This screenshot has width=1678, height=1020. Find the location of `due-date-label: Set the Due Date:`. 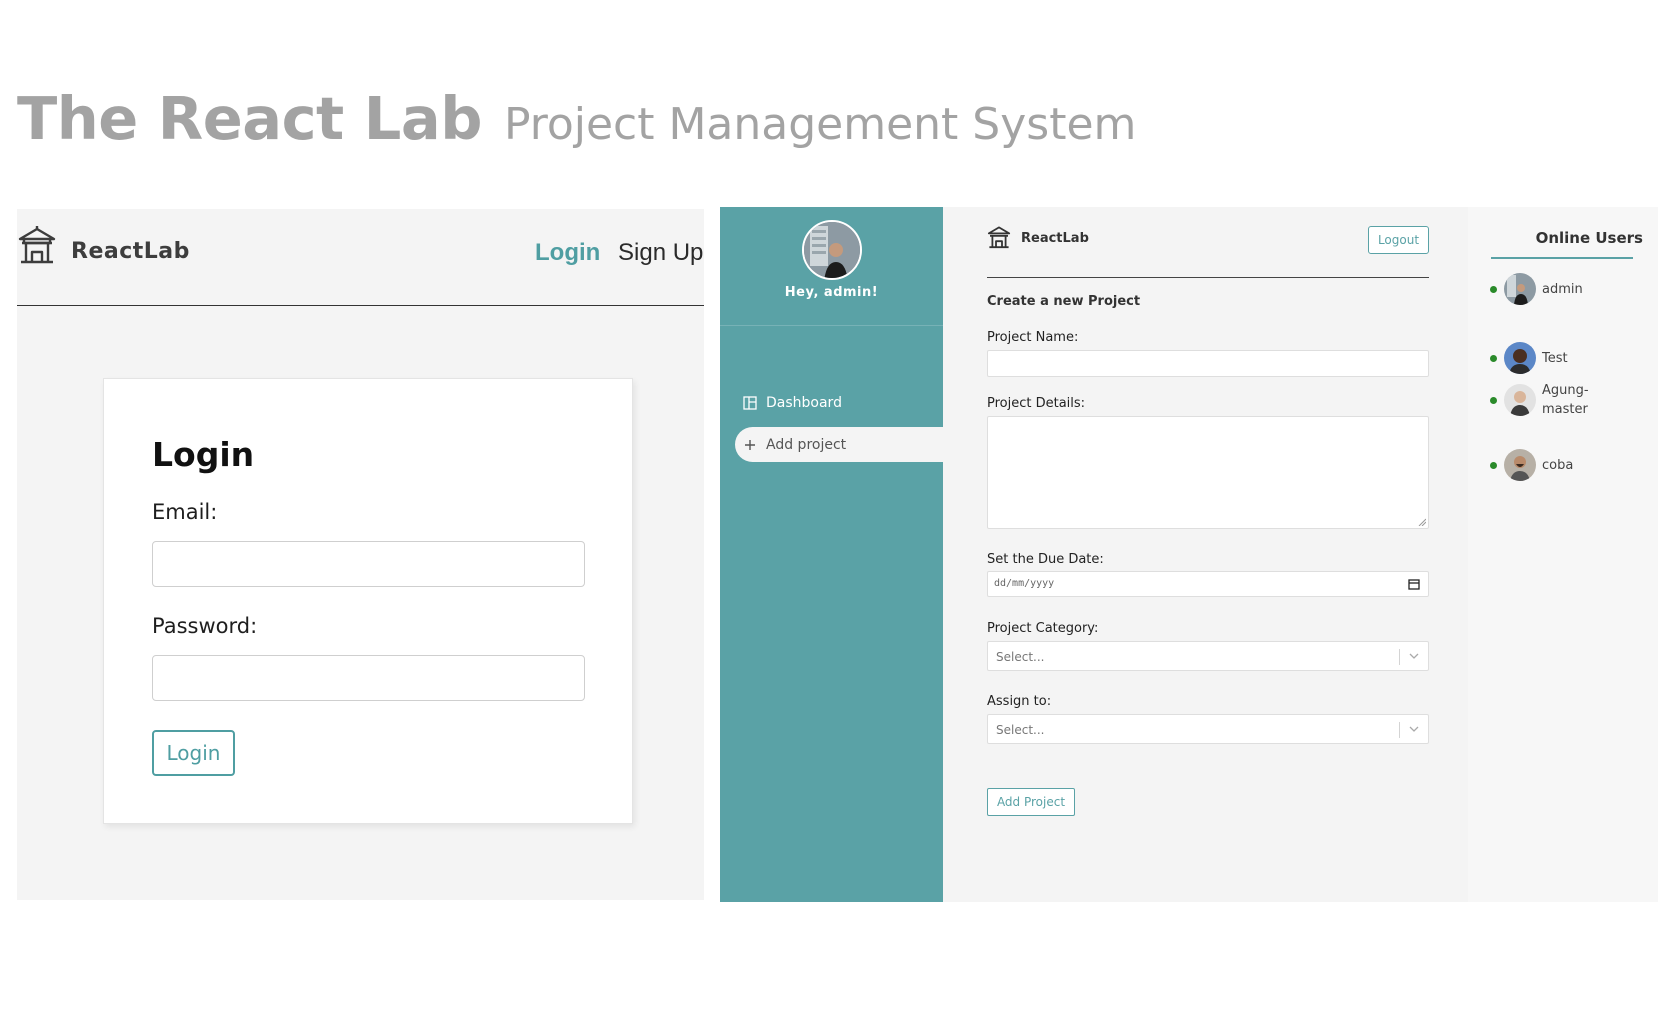

due-date-label: Set the Due Date: is located at coordinates (1045, 559).